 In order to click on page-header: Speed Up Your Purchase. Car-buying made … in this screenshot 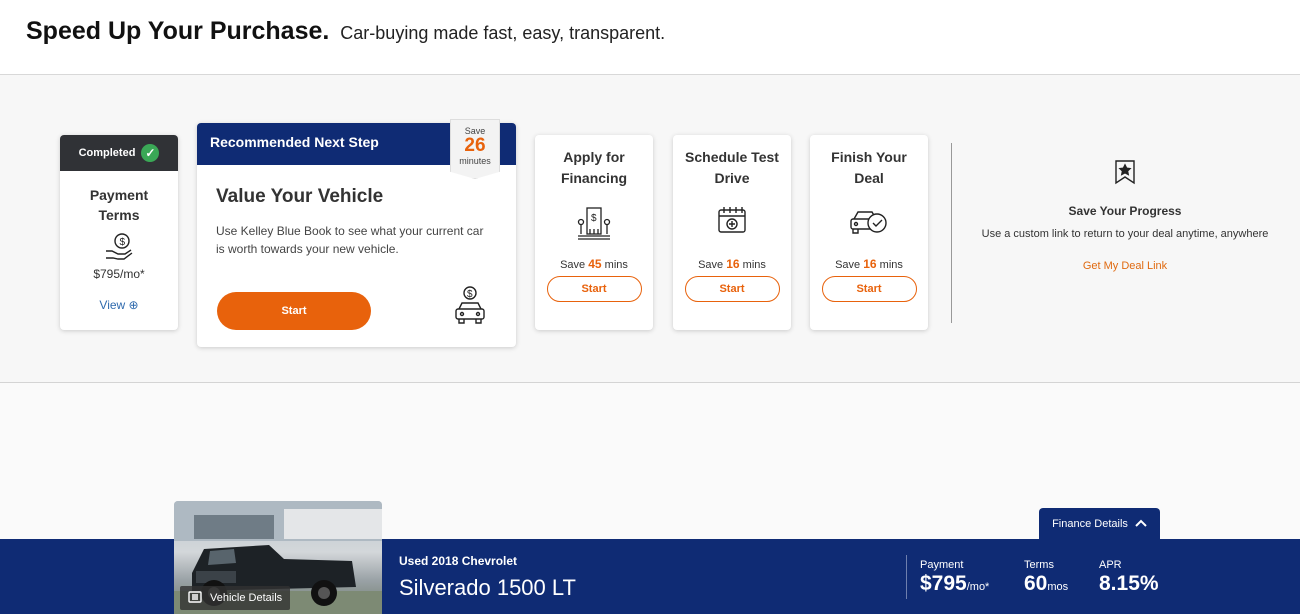, I will do `click(650, 37)`.